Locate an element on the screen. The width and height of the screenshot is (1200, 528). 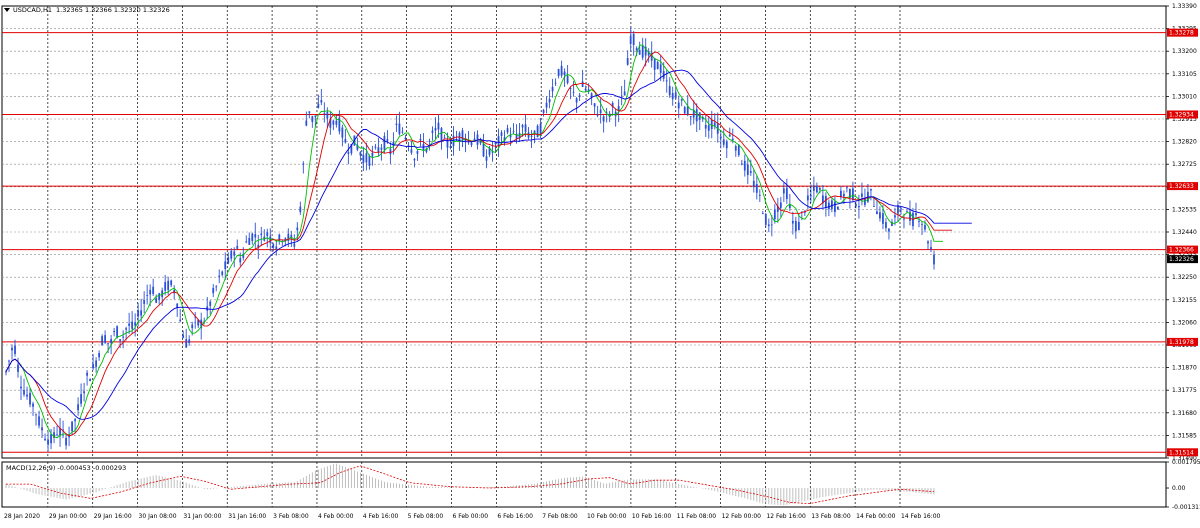
y-tick-label: 1.32725 is located at coordinates (1184, 164).